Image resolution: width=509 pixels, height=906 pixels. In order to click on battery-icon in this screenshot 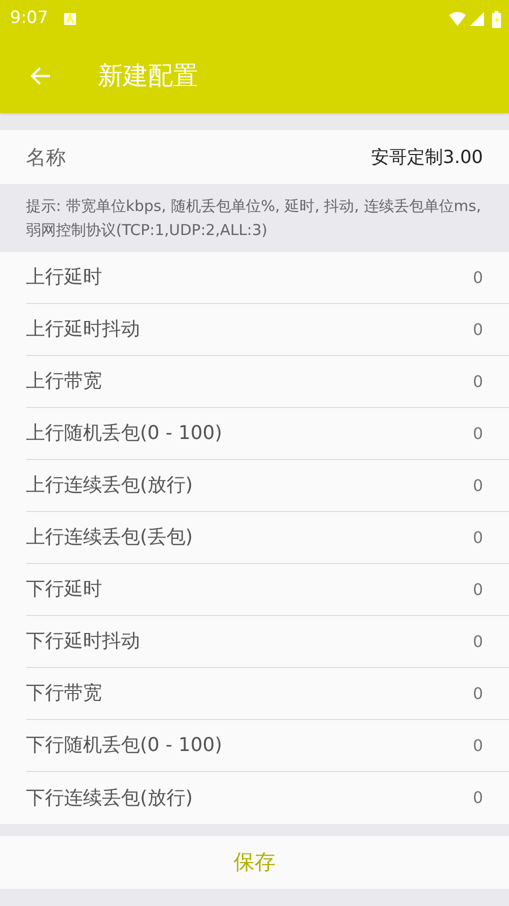, I will do `click(496, 19)`.